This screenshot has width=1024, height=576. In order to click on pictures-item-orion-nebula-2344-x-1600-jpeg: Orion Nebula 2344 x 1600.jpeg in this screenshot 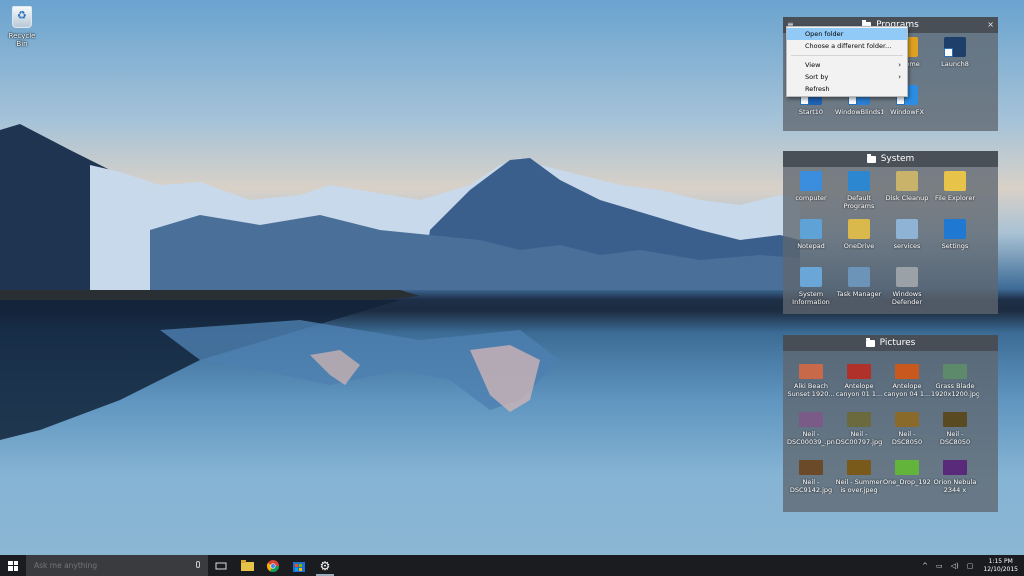, I will do `click(955, 477)`.